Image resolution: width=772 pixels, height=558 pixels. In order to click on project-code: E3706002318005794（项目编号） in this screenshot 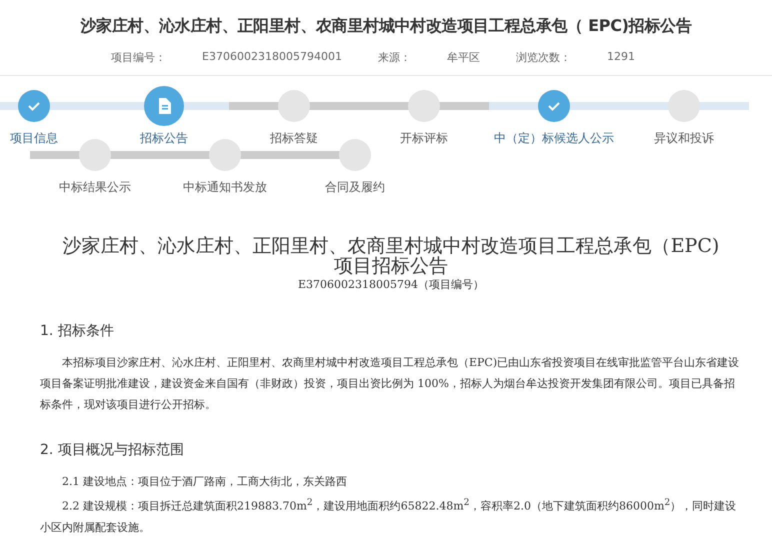, I will do `click(390, 284)`.